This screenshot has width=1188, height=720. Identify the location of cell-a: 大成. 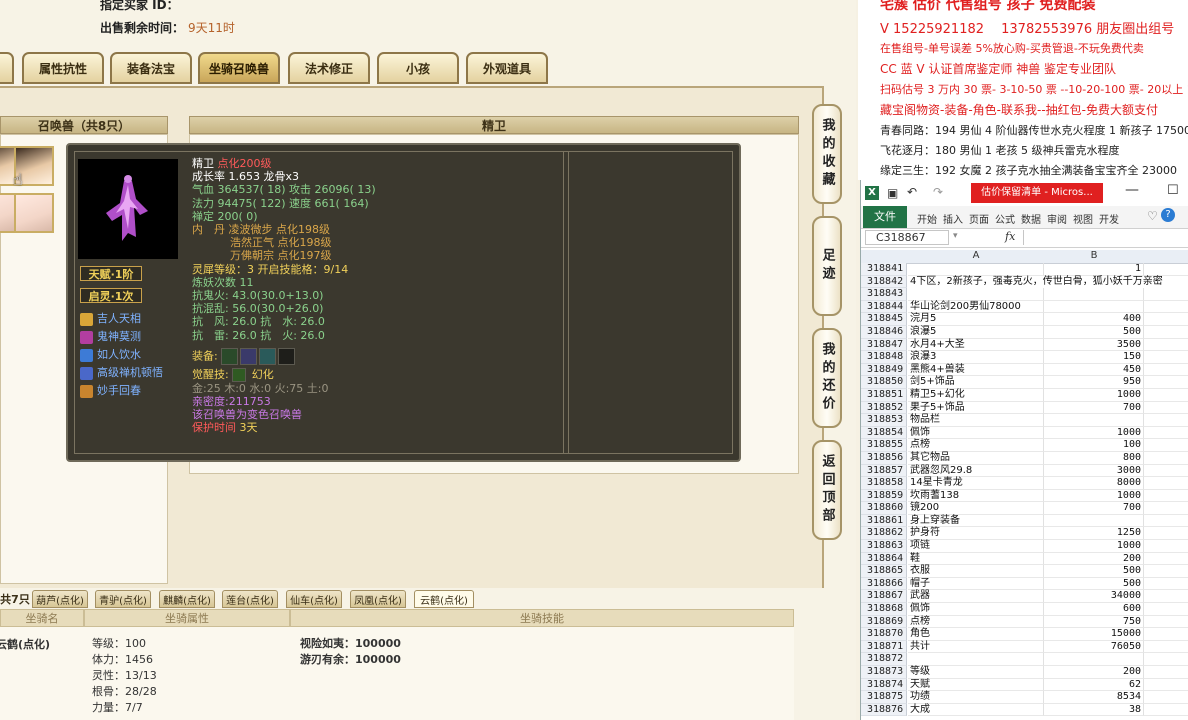
(976, 710).